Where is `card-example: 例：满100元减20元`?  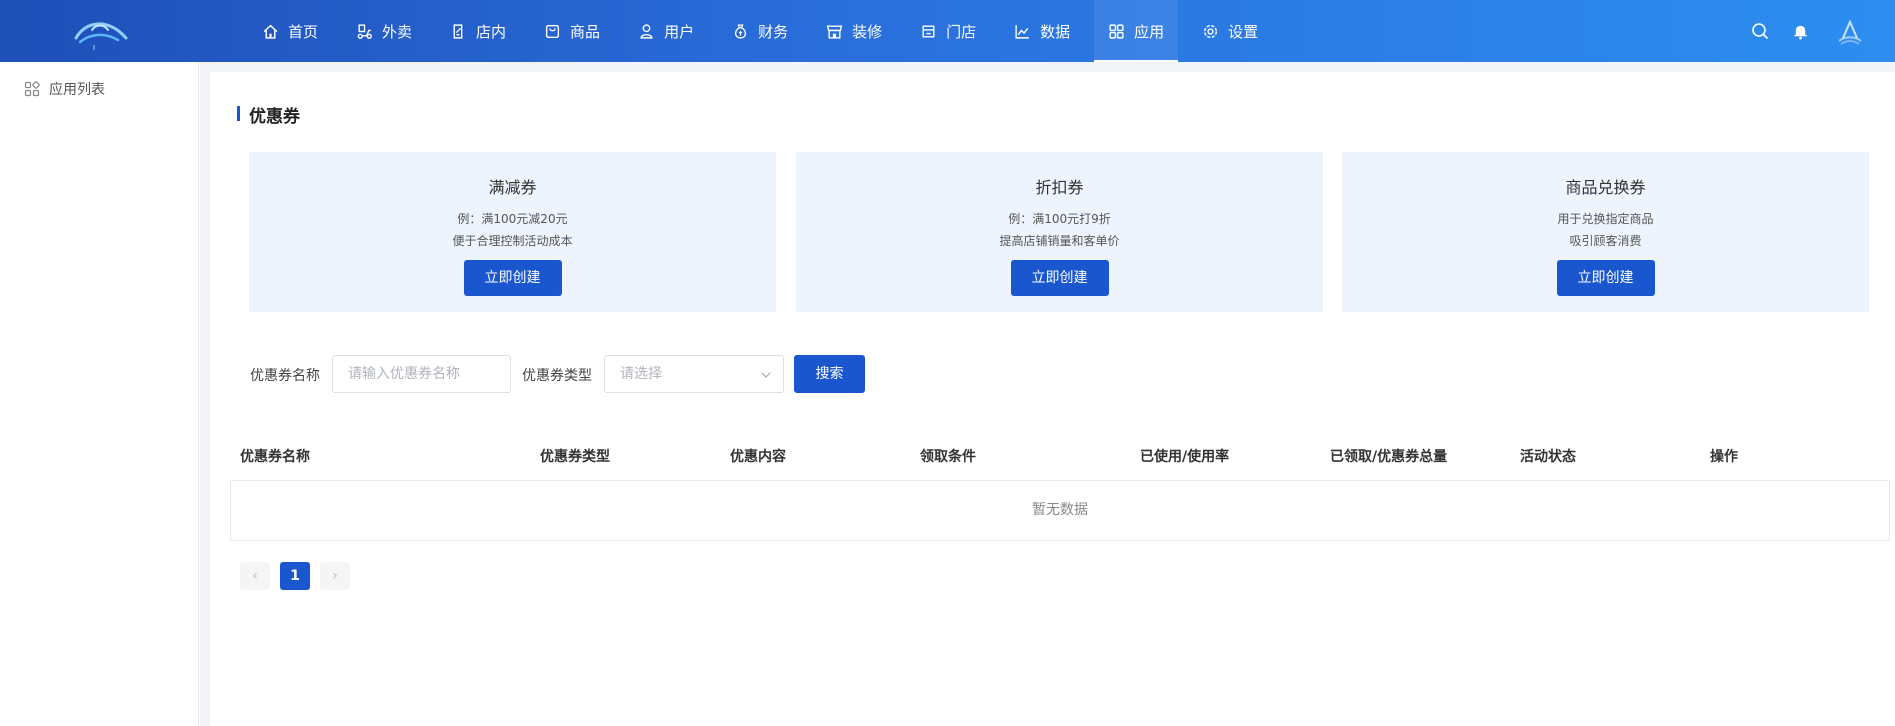
card-example: 例：满100元减20元 is located at coordinates (512, 219).